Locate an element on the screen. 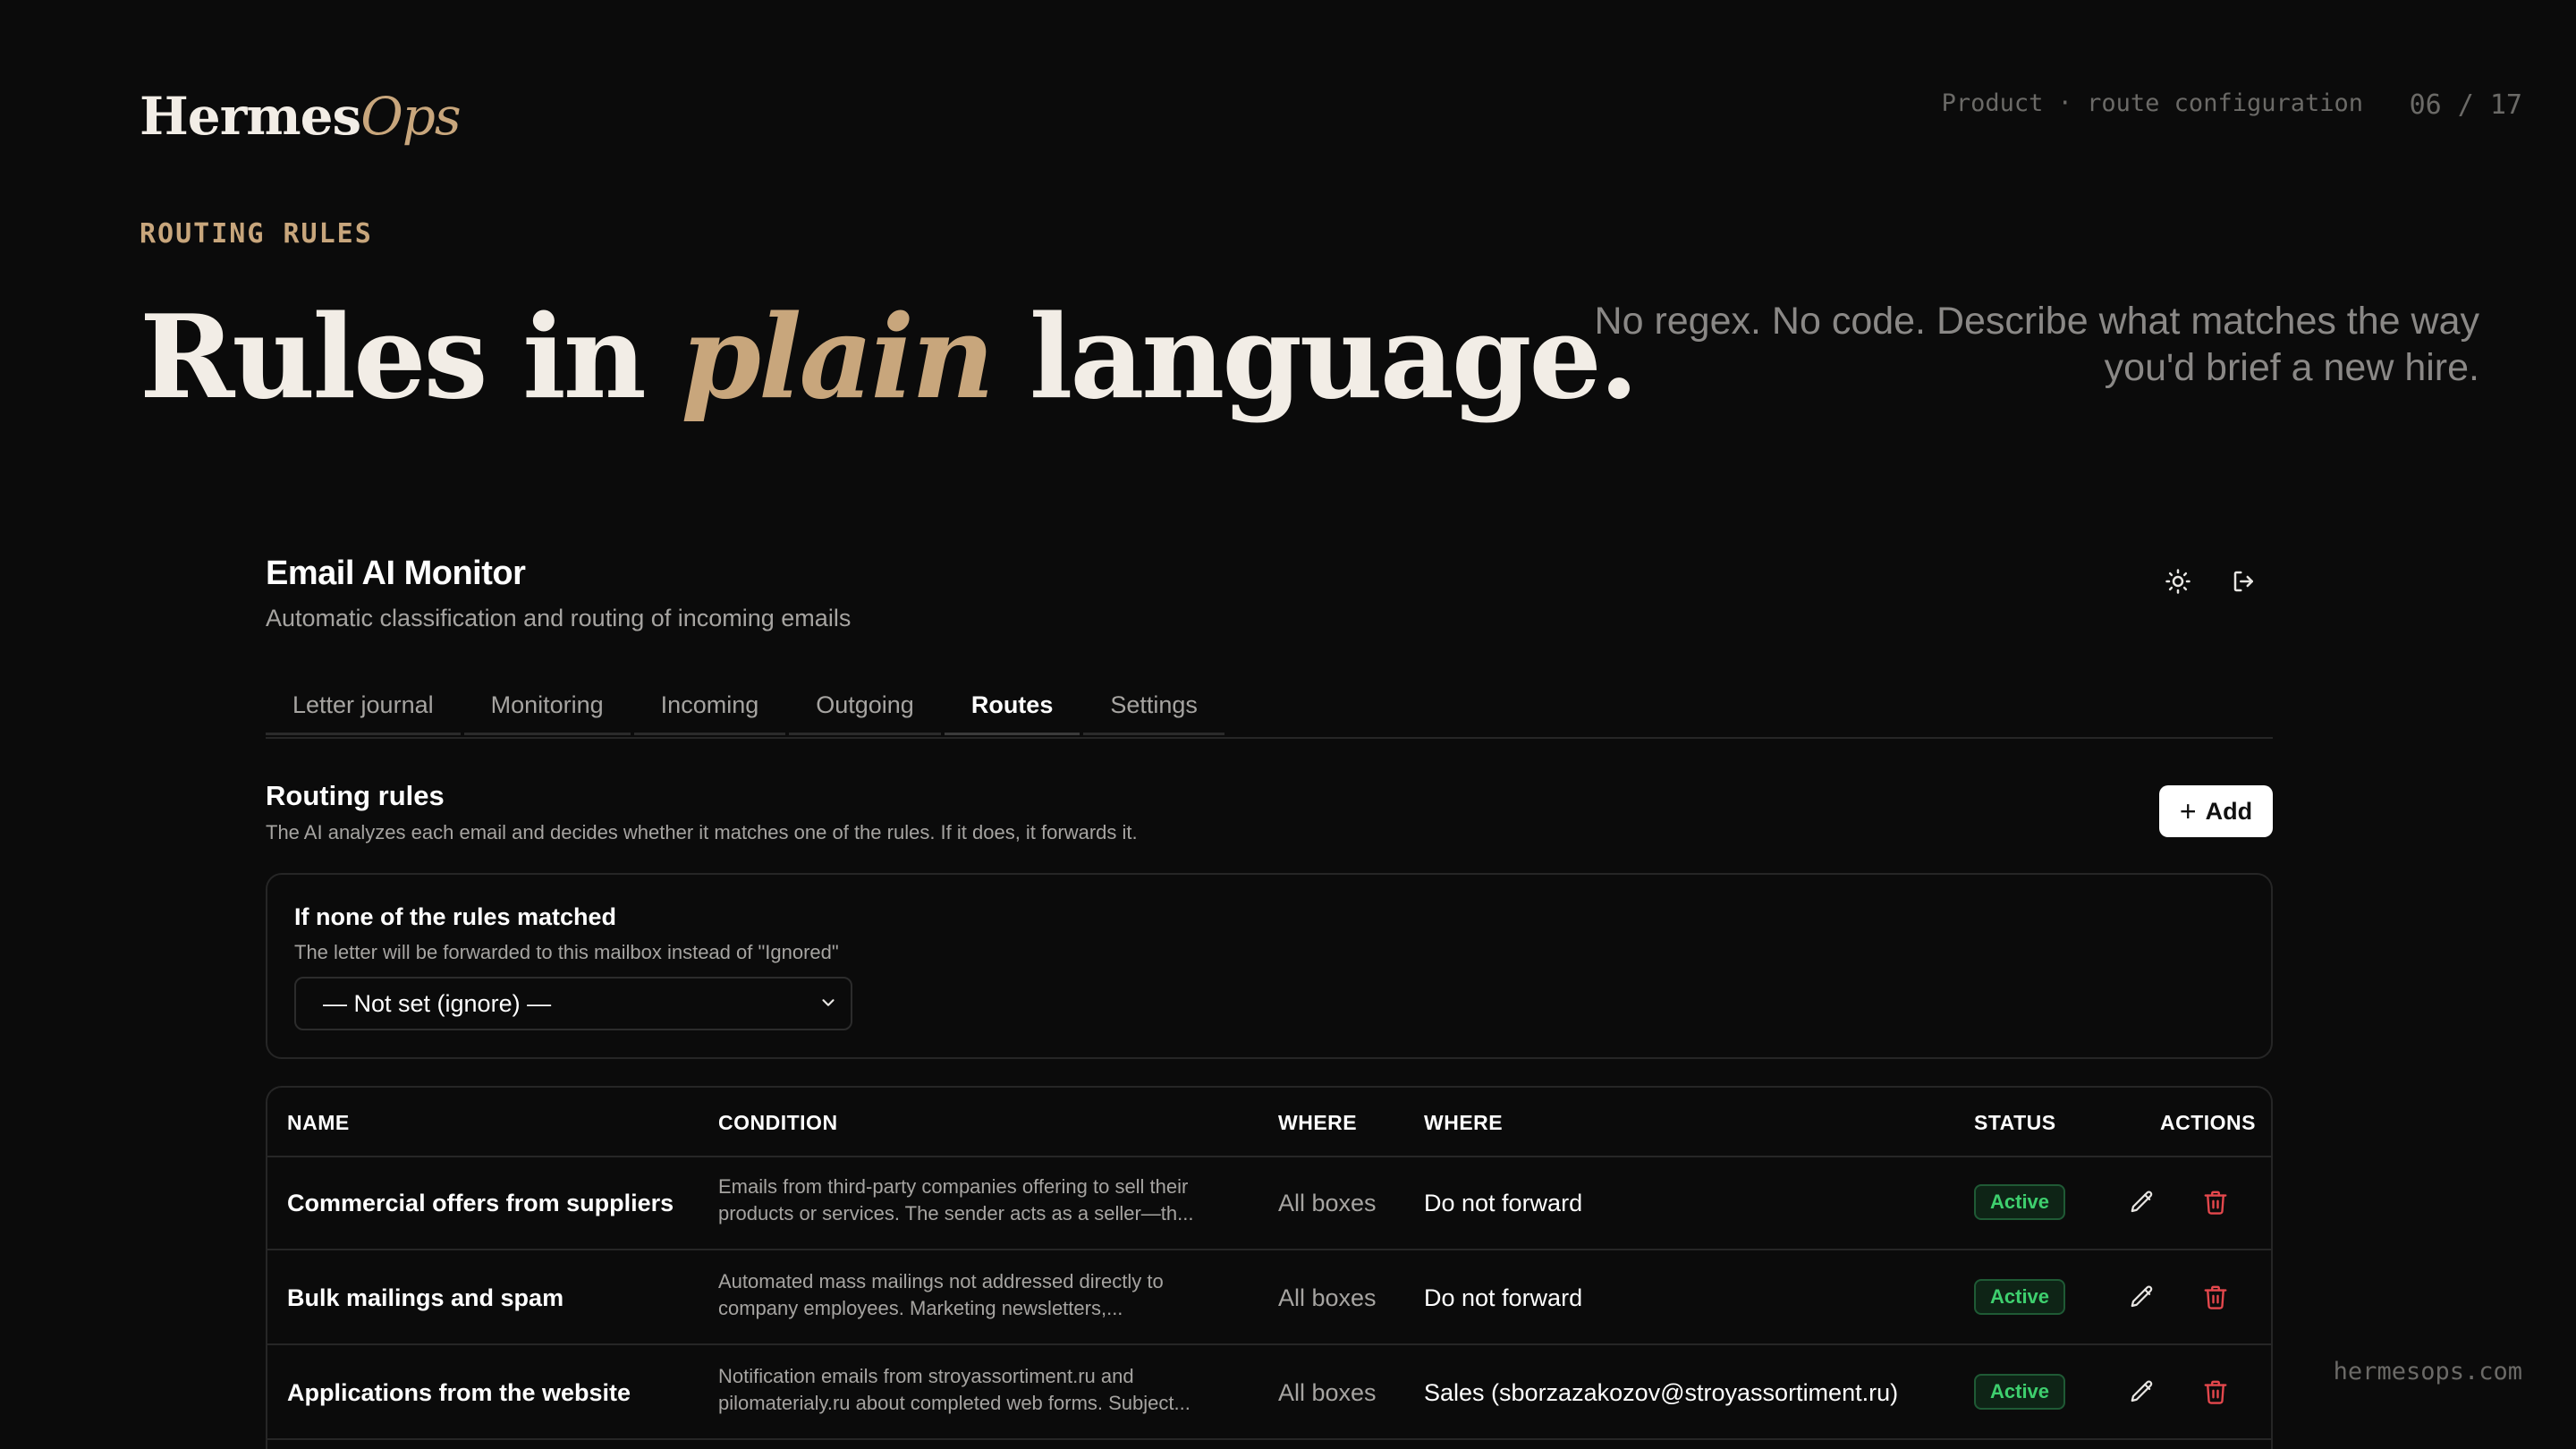 This screenshot has width=2576, height=1449. header-where-from: WHERE is located at coordinates (1318, 1122).